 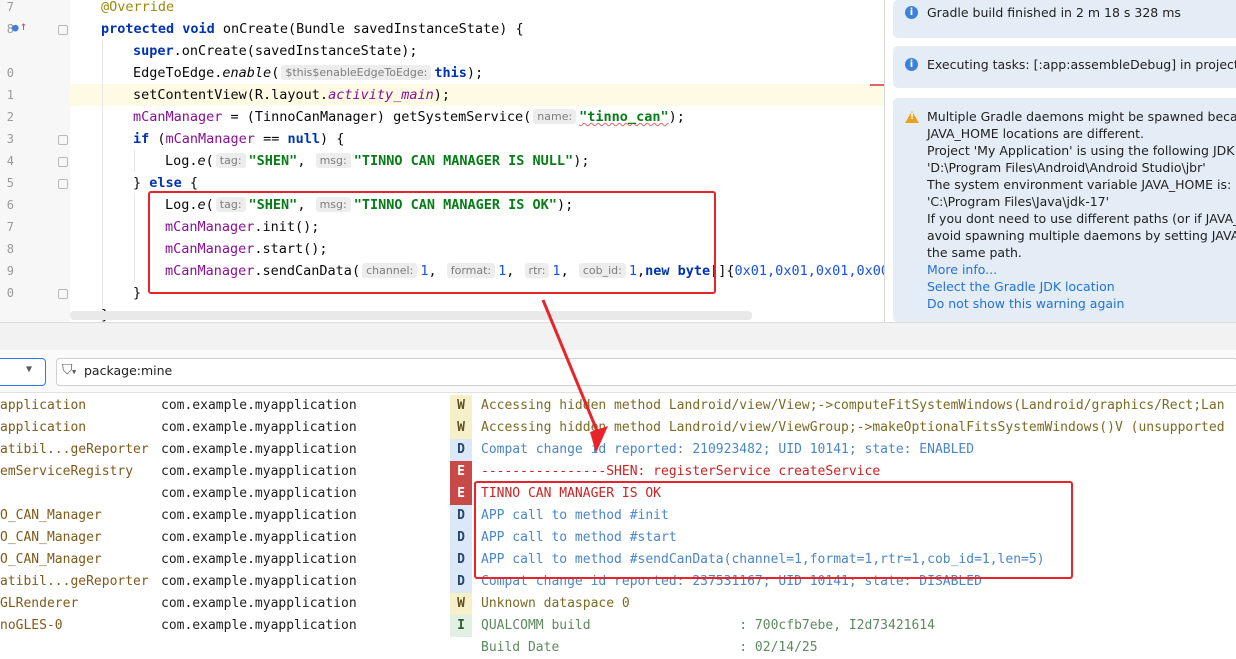 I want to click on arrow-shaft, so click(x=571, y=369).